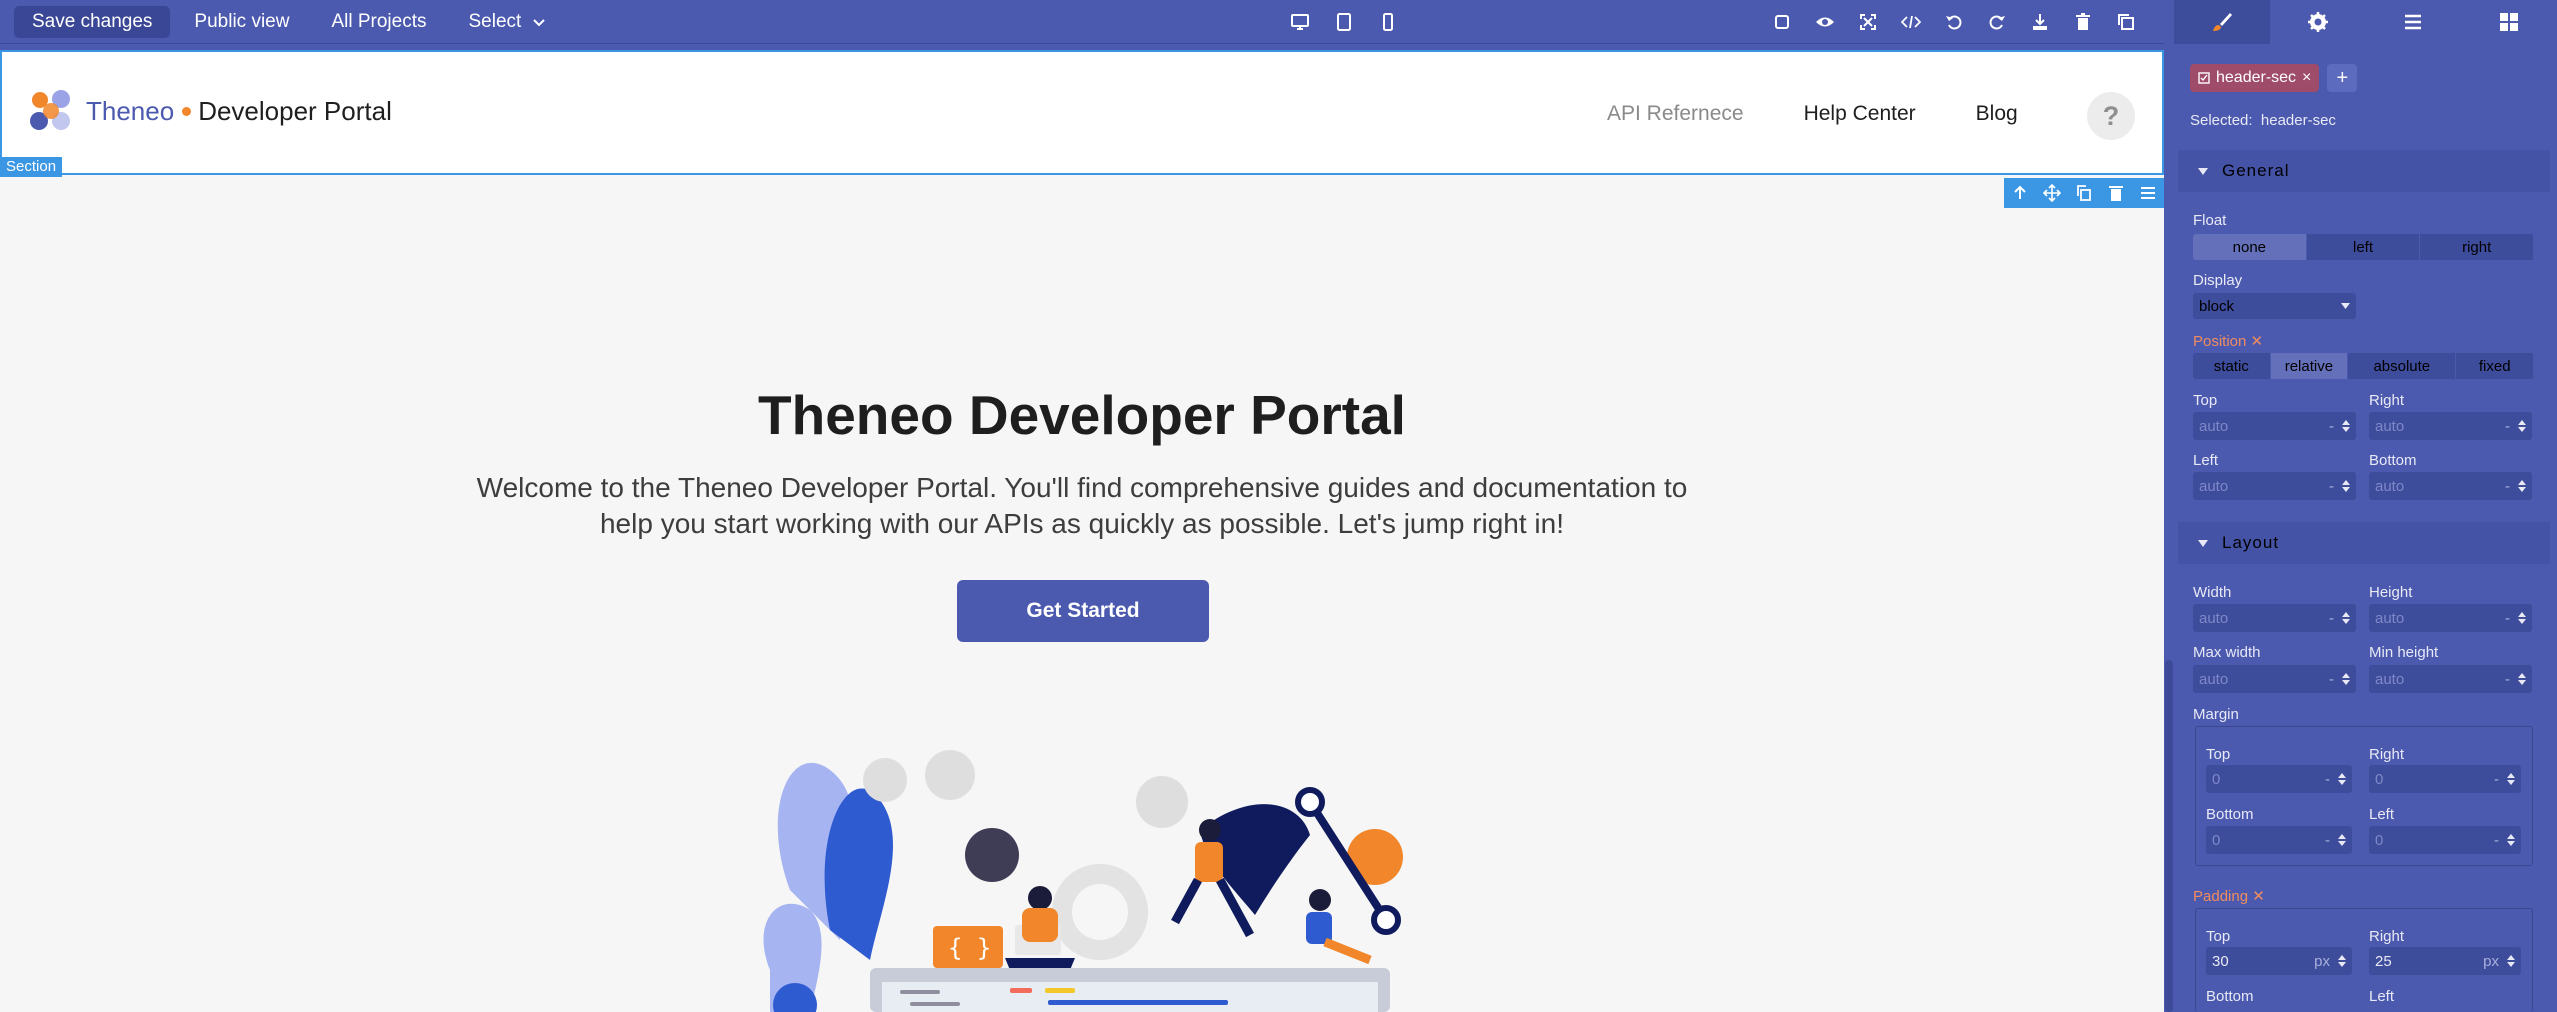 Image resolution: width=2557 pixels, height=1012 pixels. I want to click on tab-style-manager, so click(2222, 22).